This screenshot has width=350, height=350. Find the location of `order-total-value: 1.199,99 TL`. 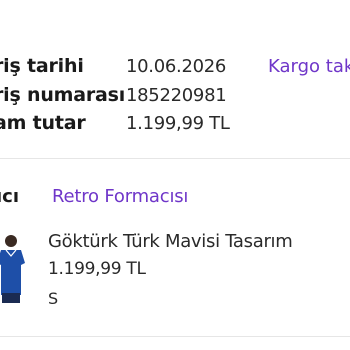

order-total-value: 1.199,99 TL is located at coordinates (178, 123).